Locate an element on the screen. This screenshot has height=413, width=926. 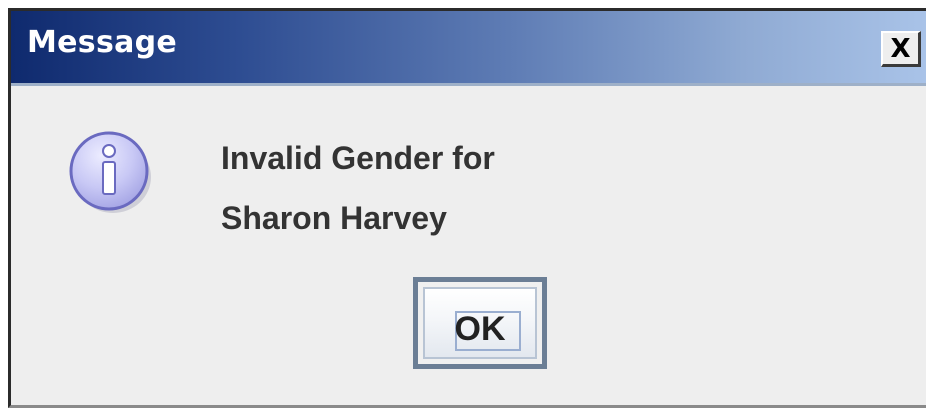
ok-button-face: OK is located at coordinates (480, 323).